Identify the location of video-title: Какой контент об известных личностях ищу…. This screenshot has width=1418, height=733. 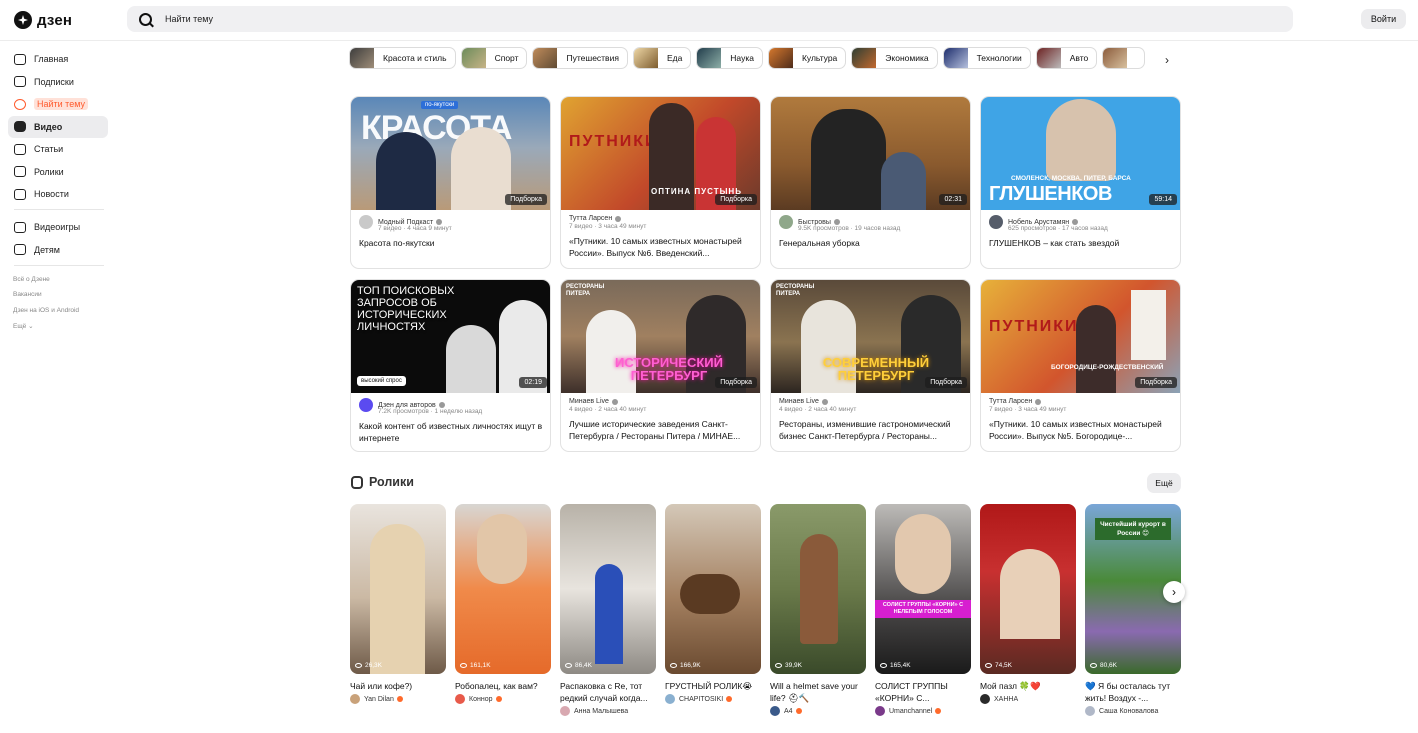
(454, 432).